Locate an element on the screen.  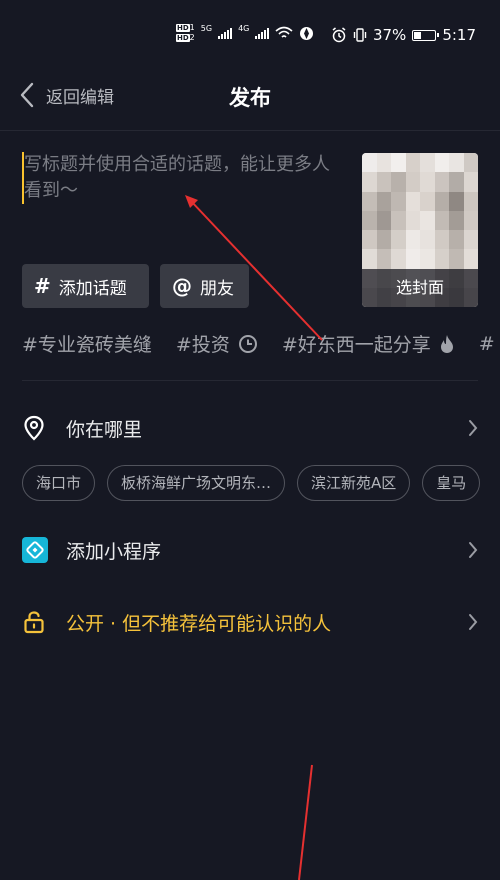
suggested-tags: #专业瓷砖美缝 #投资 #好东西一起分享 # is located at coordinates (258, 343).